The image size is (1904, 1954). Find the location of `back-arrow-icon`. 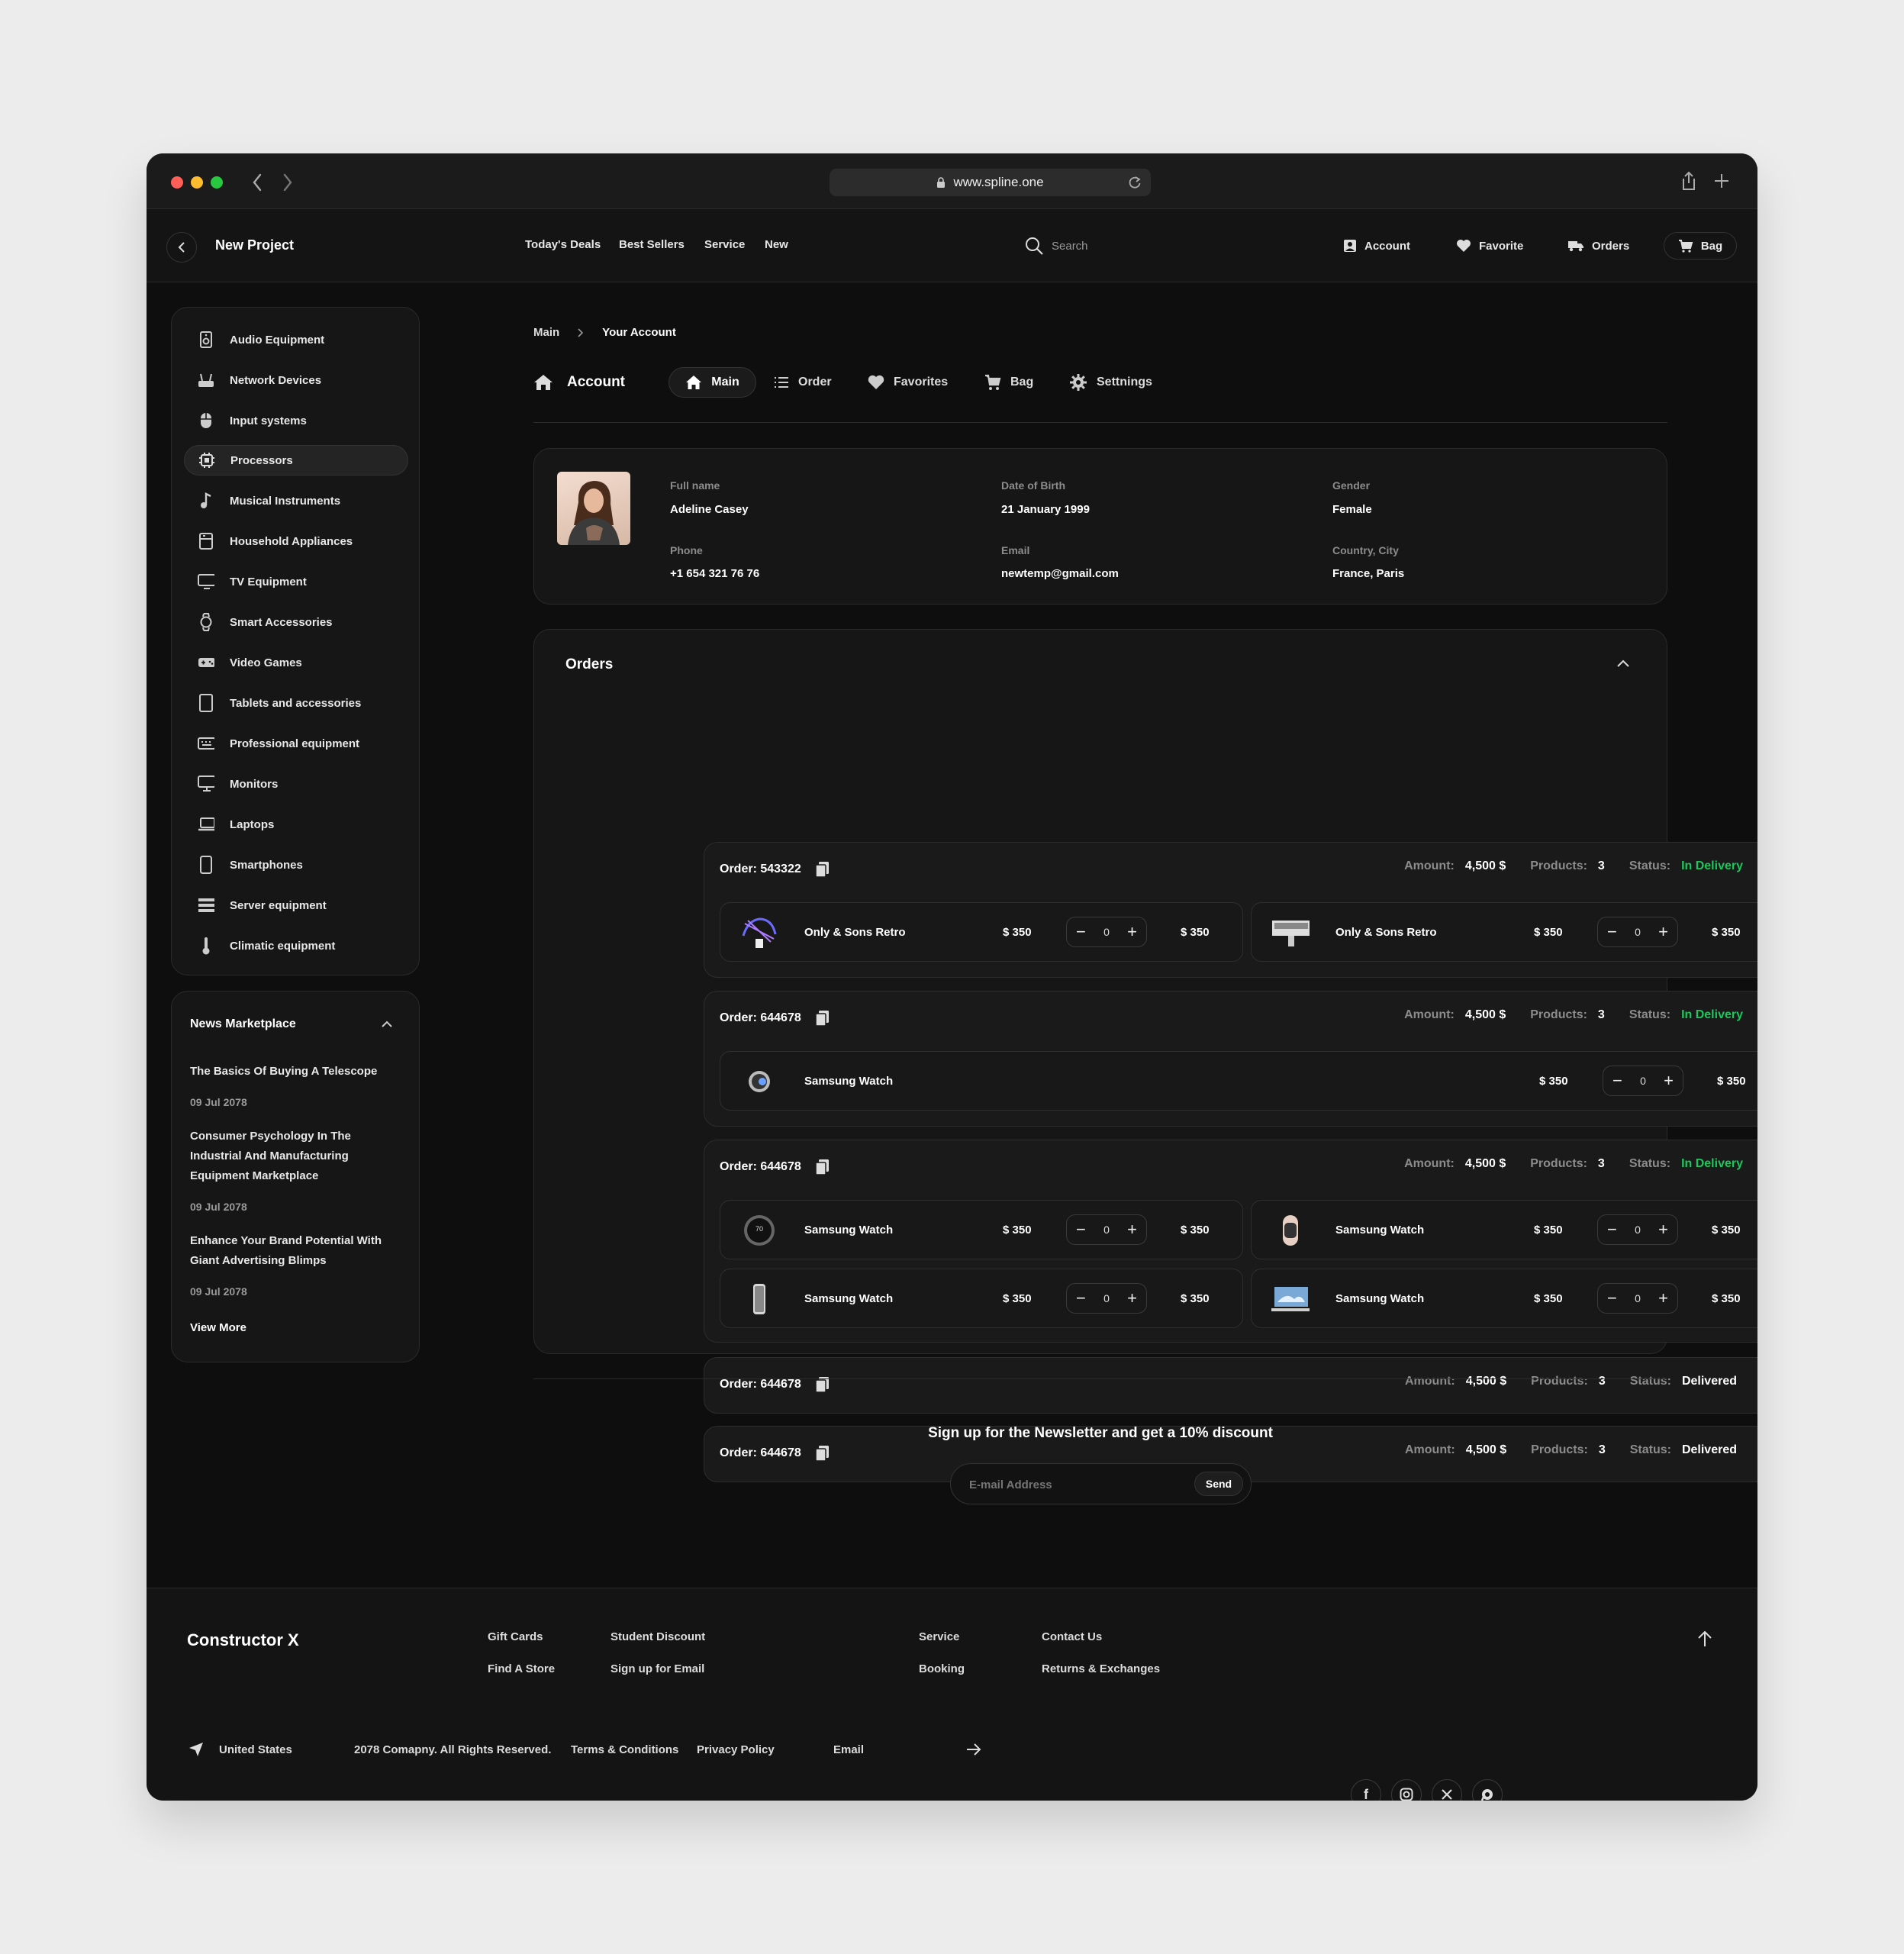

back-arrow-icon is located at coordinates (257, 183).